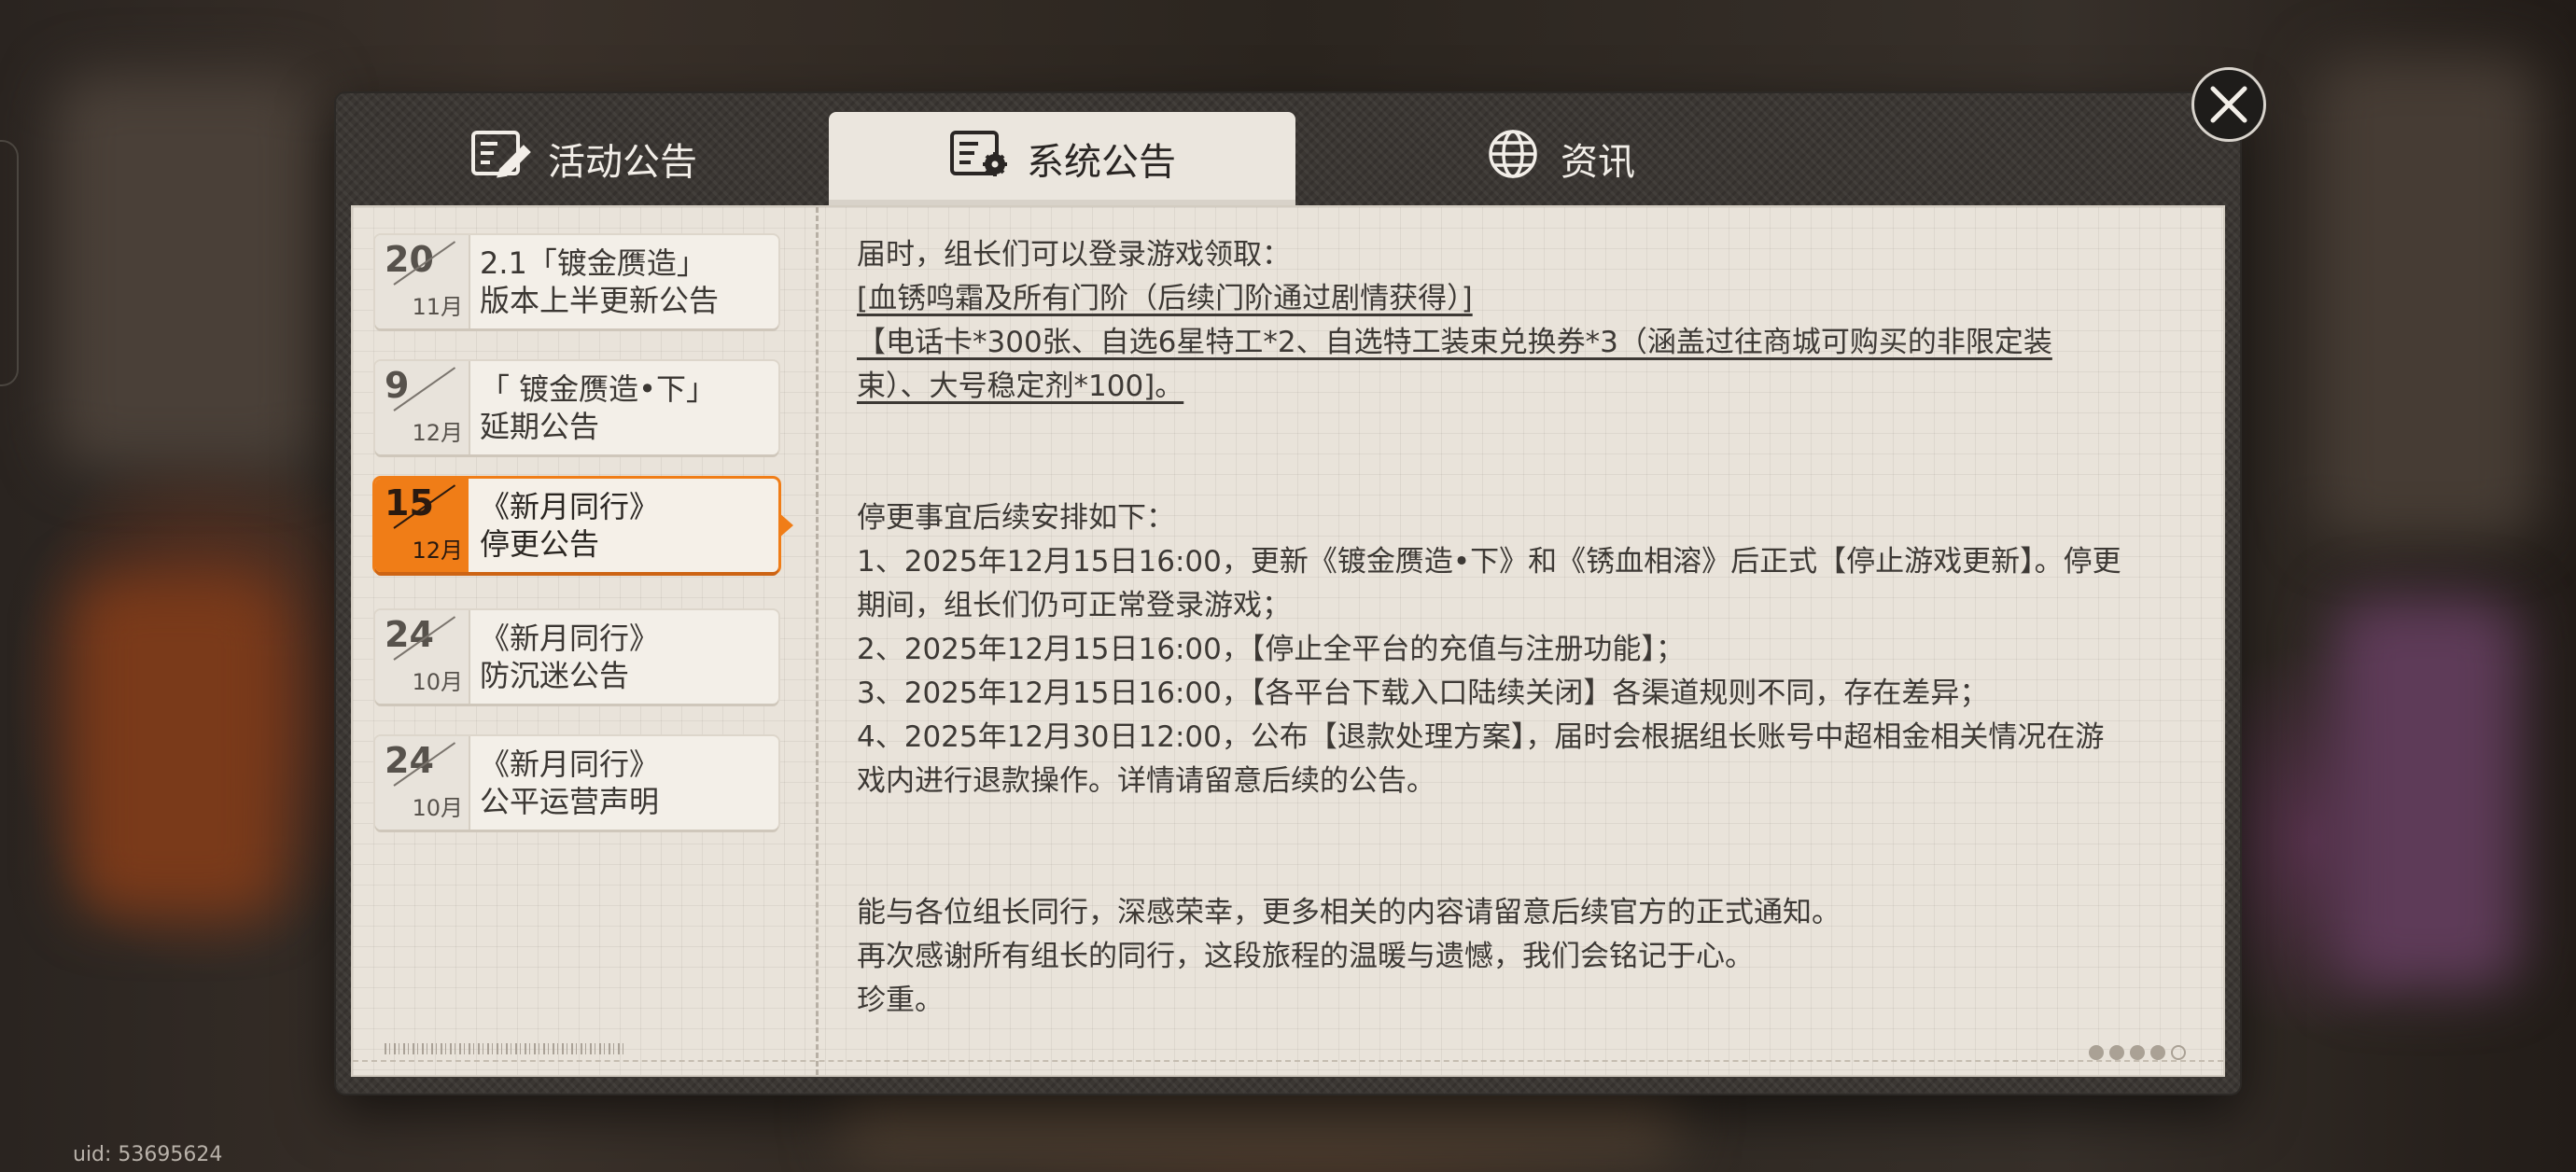 The width and height of the screenshot is (2576, 1172). Describe the element at coordinates (622, 162) in the screenshot. I see `tab-label: 活动公告` at that location.